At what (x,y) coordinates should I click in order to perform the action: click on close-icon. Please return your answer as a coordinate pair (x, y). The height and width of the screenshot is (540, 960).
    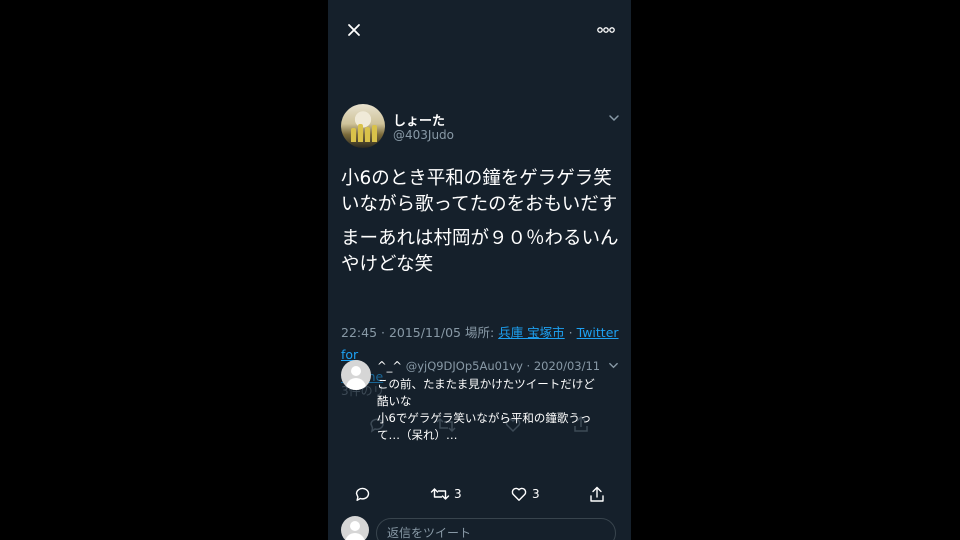
    Looking at the image, I should click on (354, 30).